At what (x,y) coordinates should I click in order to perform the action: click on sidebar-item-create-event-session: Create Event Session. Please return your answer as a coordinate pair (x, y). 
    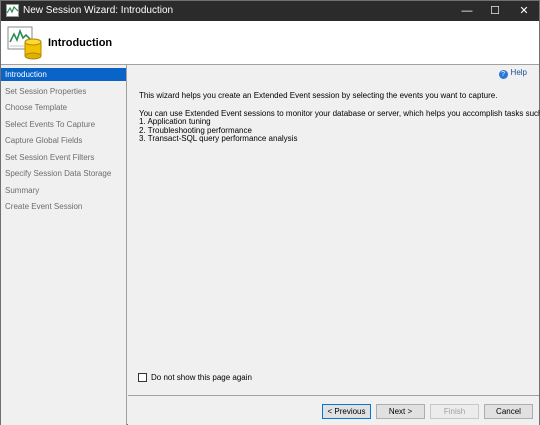
    Looking at the image, I should click on (63, 206).